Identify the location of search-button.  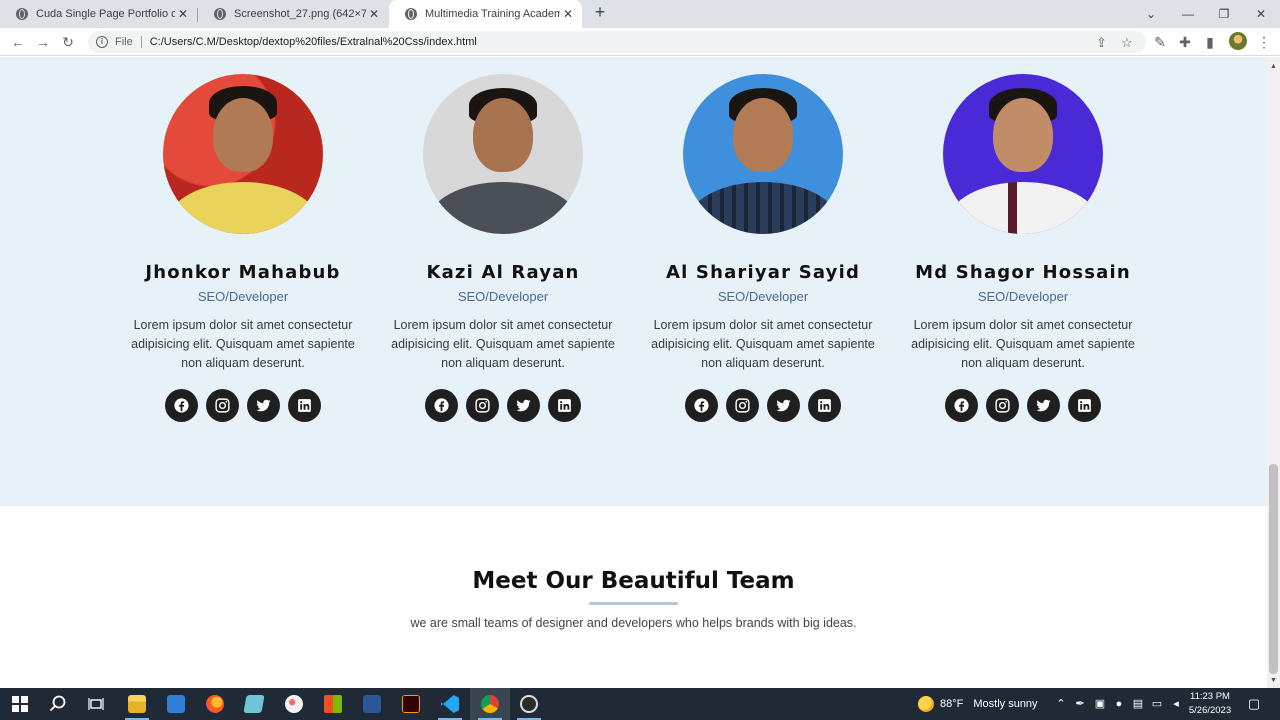
(58, 704).